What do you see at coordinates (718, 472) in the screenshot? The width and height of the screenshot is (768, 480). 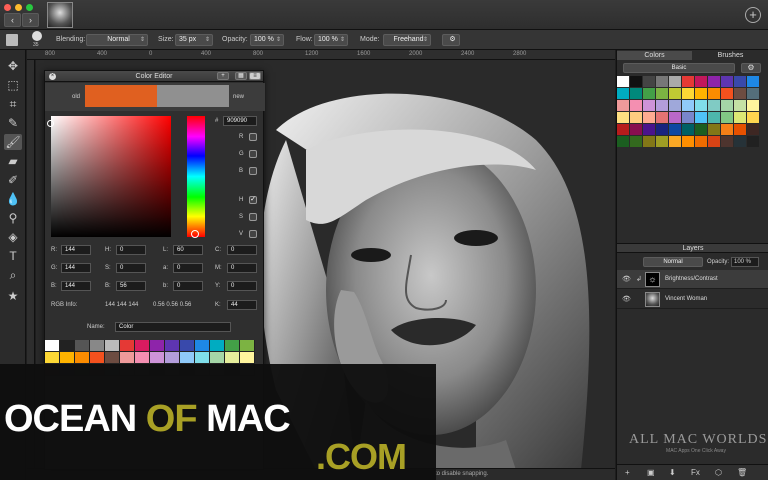 I see `mask-button: ⬡` at bounding box center [718, 472].